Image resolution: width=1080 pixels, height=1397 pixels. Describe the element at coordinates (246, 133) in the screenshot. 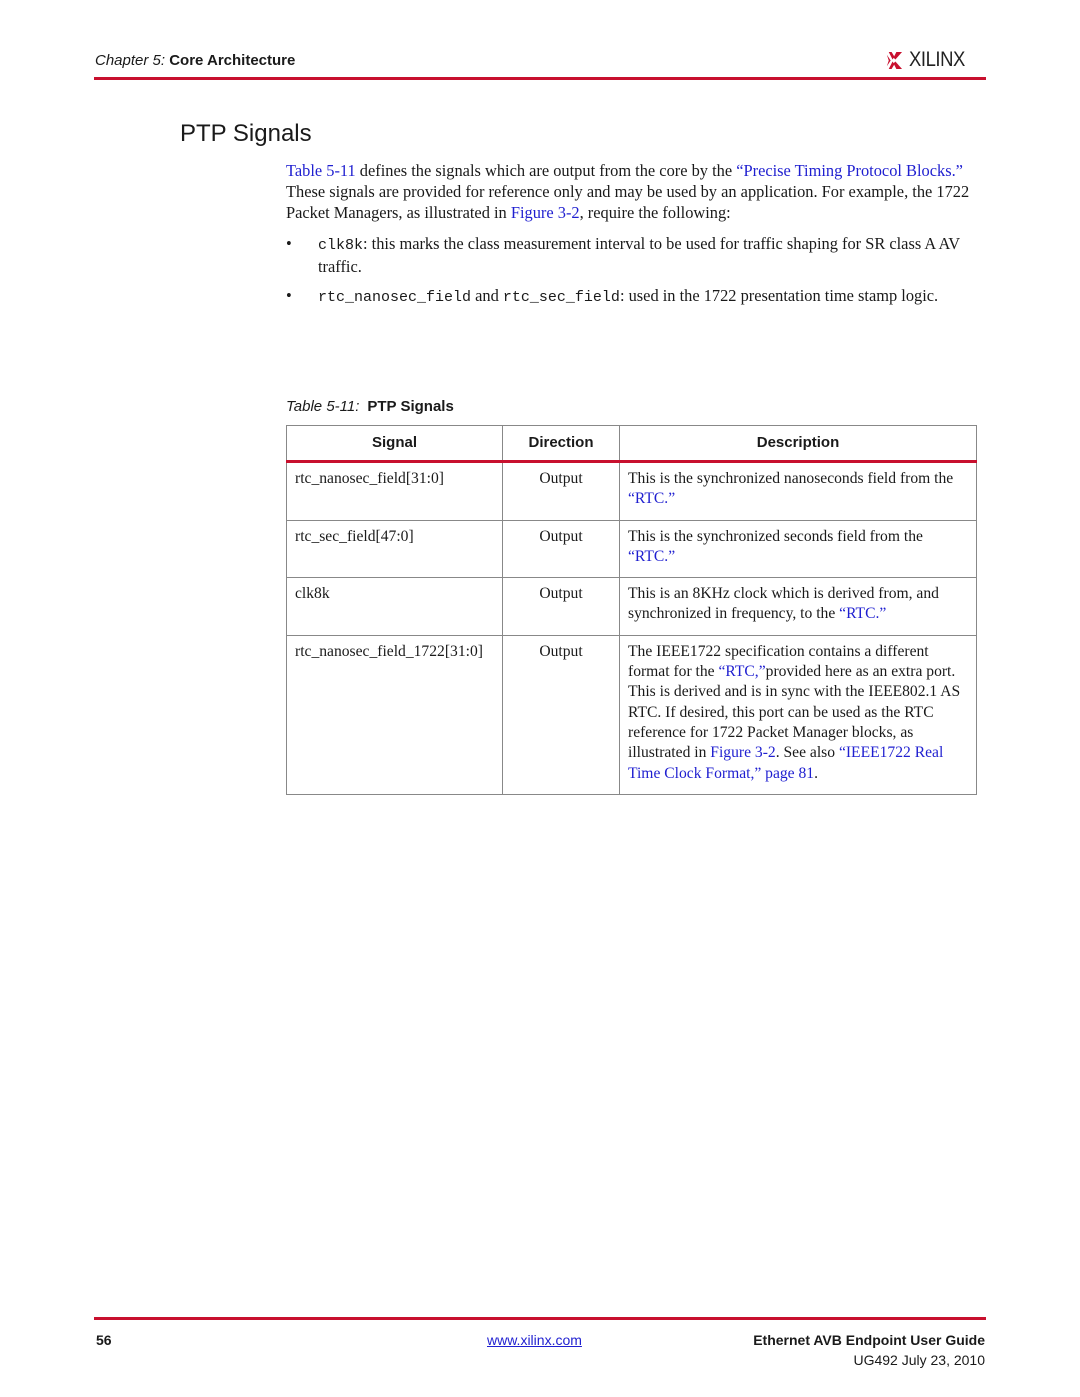

I see `section-title: PTP Signals` at that location.